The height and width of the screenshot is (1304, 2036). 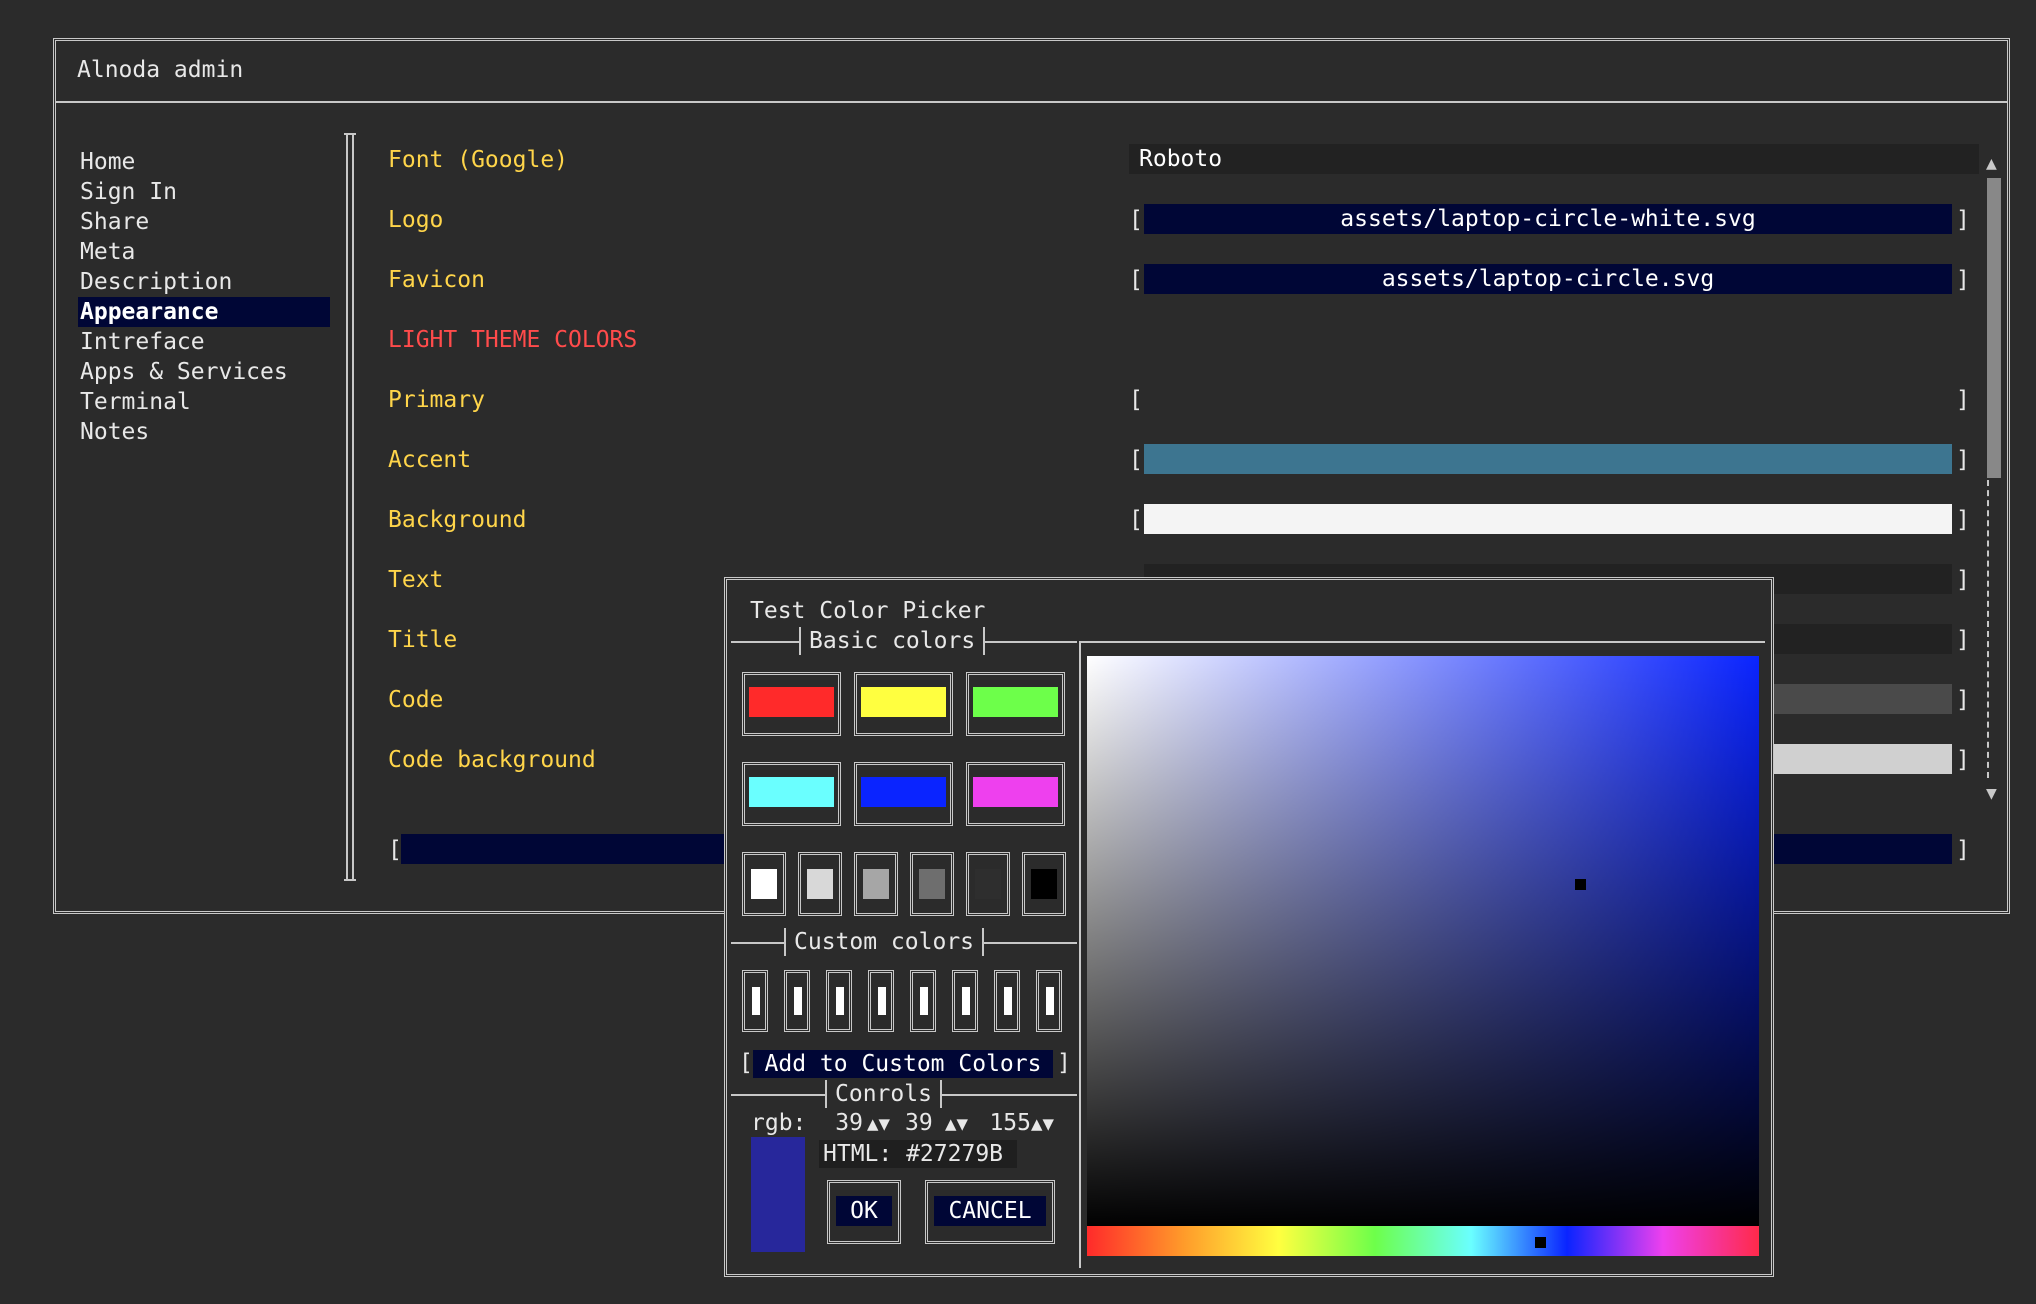 What do you see at coordinates (416, 700) in the screenshot?
I see `code-label: Code` at bounding box center [416, 700].